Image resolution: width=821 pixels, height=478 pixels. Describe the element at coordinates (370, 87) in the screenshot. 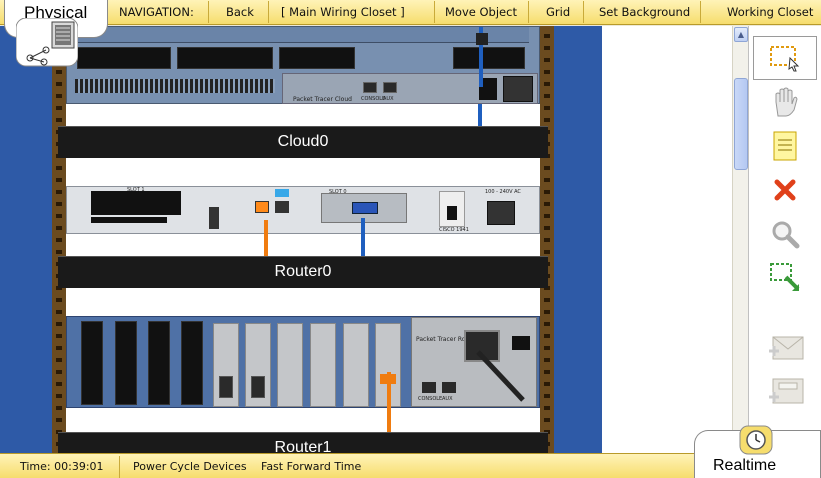

I see `console-port` at that location.